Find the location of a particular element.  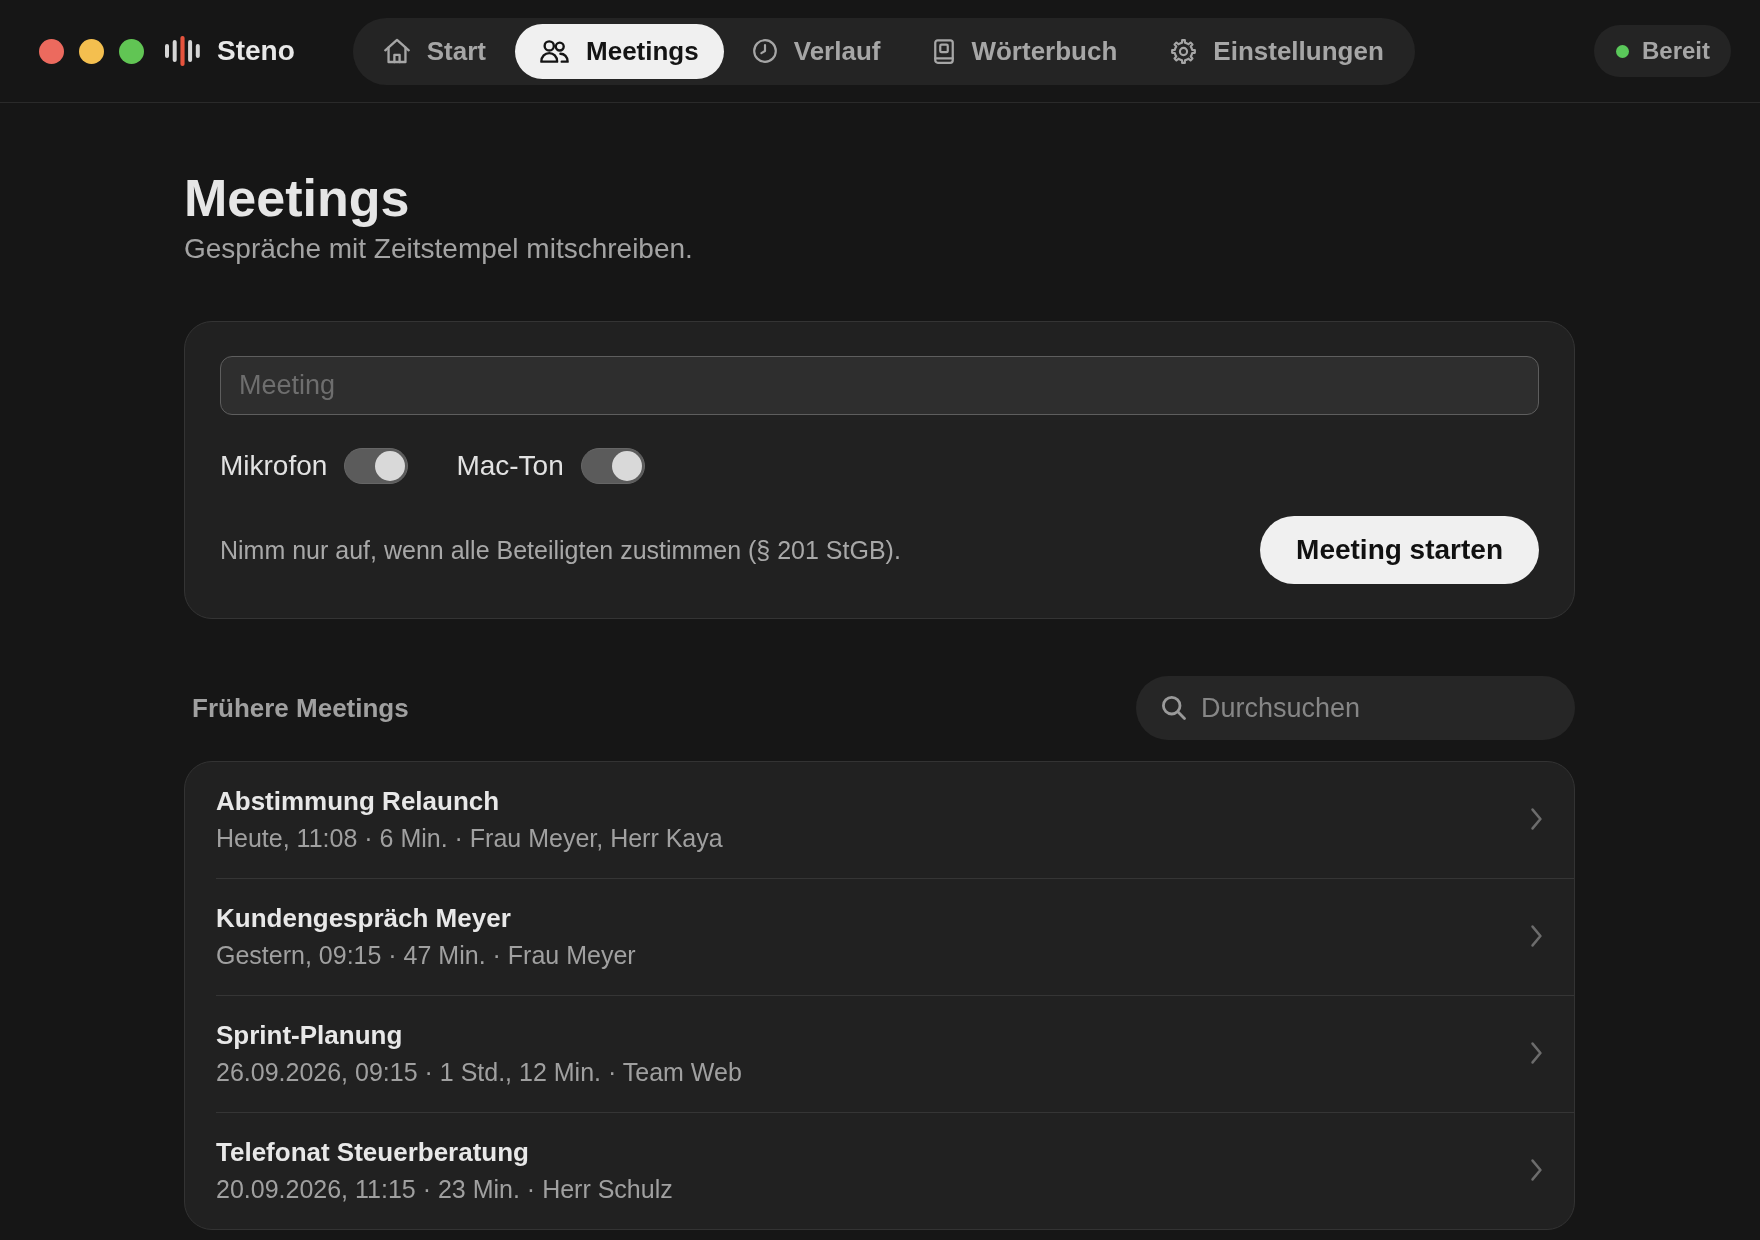

settings-icon is located at coordinates (1184, 51).